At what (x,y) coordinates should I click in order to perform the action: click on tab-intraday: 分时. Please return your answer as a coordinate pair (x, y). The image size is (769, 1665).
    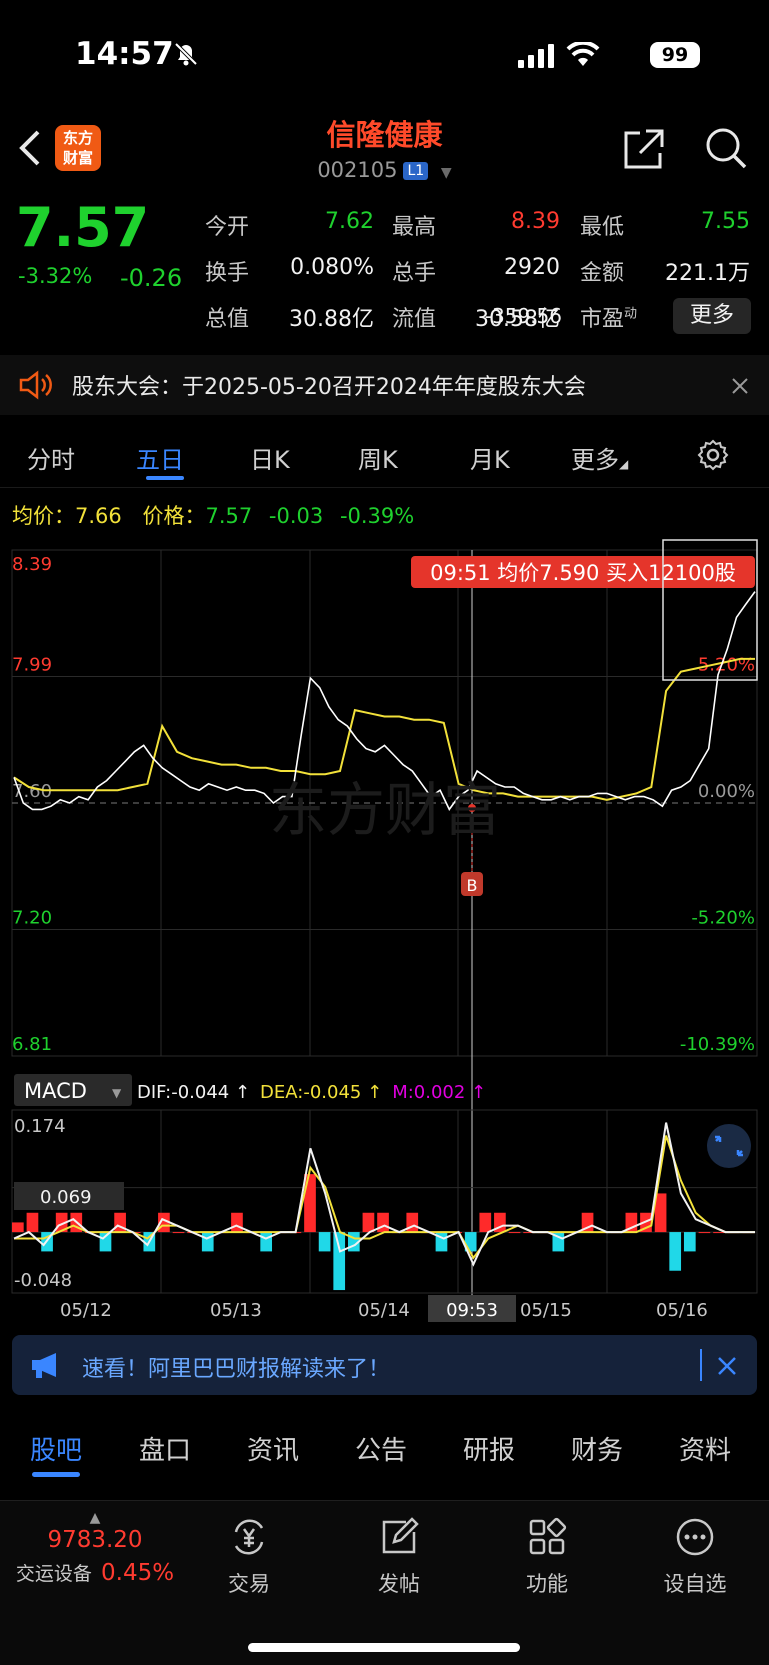
    Looking at the image, I should click on (51, 457).